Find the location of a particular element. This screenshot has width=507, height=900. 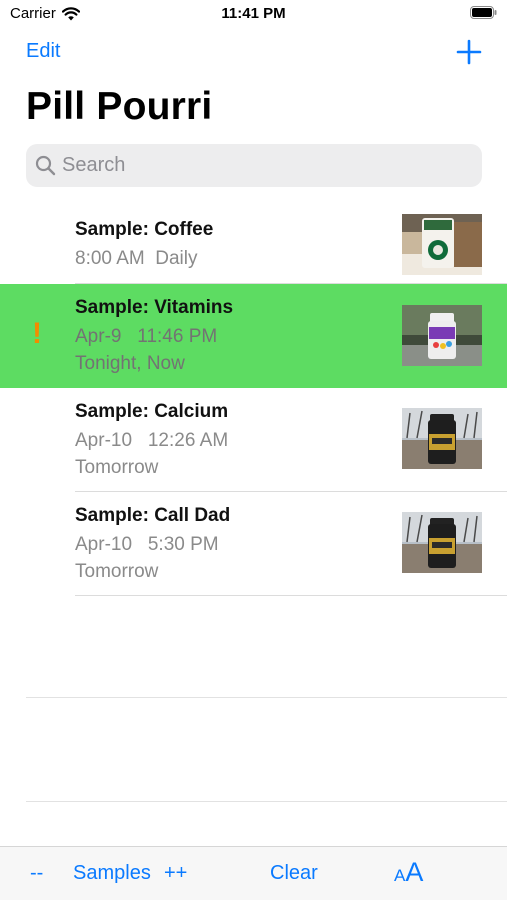

edit-button: Edit is located at coordinates (43, 51).